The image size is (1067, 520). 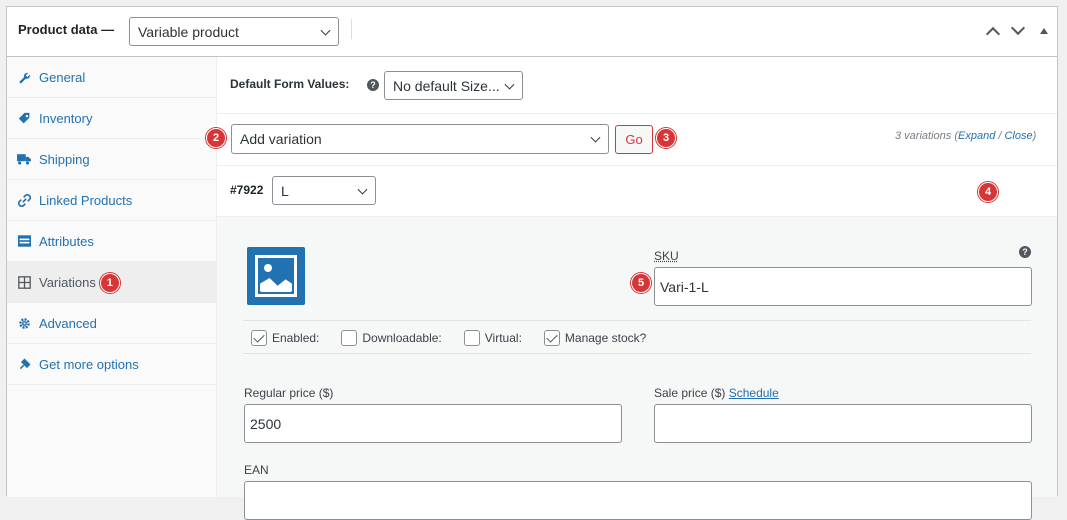 I want to click on ean-input, so click(x=638, y=500).